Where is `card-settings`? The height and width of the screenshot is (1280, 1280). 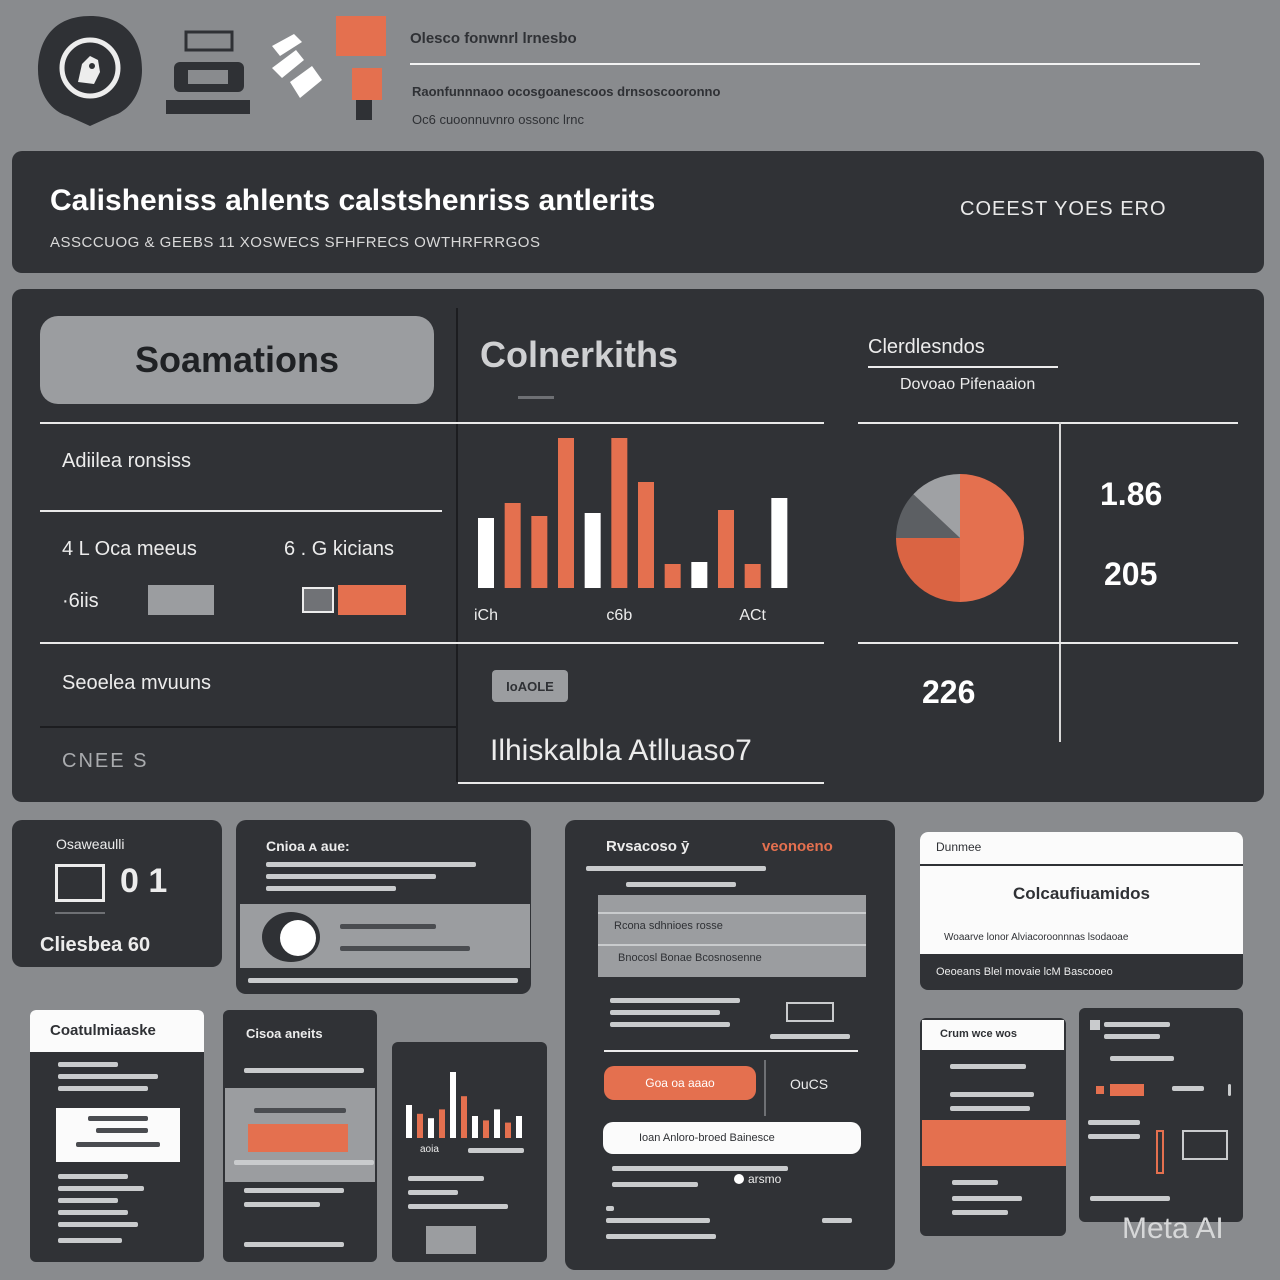
card-settings is located at coordinates (1161, 1115).